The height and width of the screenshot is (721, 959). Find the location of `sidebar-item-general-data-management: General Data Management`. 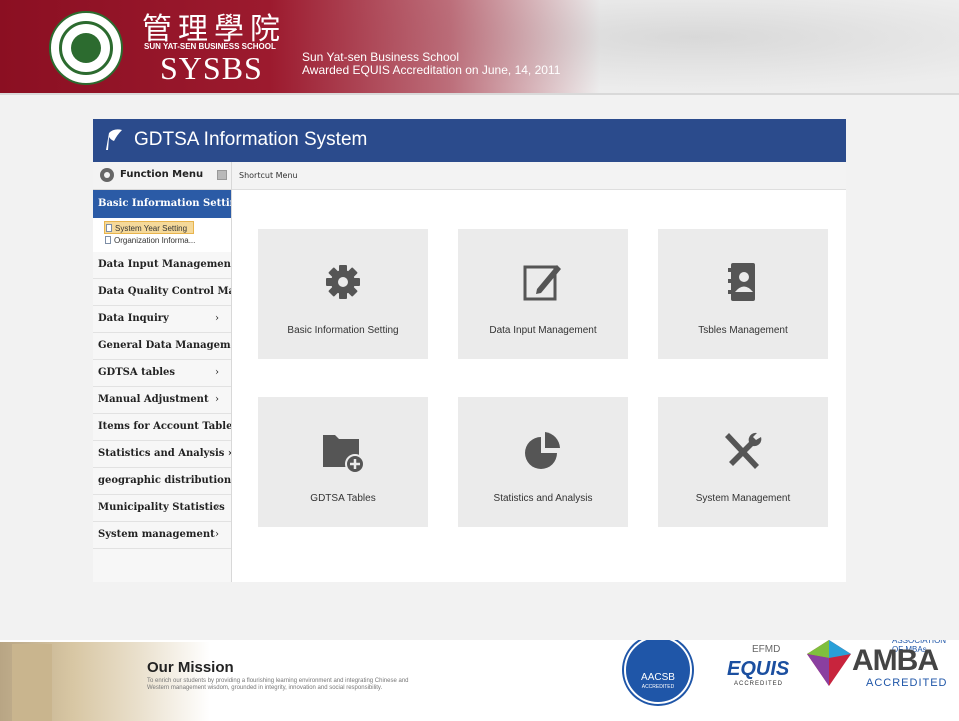

sidebar-item-general-data-management: General Data Management is located at coordinates (162, 346).